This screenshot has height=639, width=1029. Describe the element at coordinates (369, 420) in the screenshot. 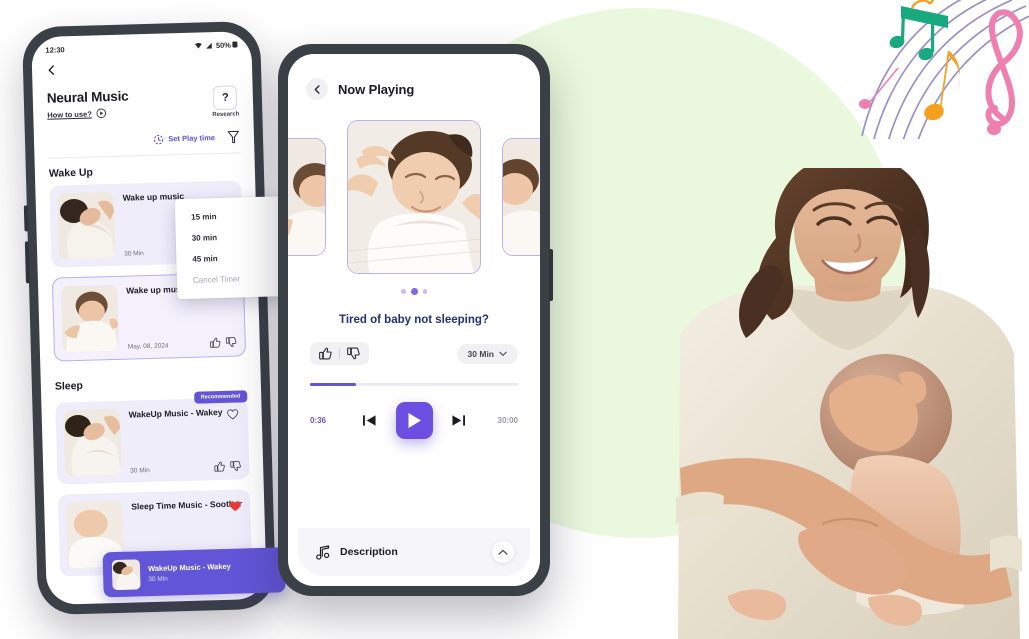

I see `skip-previous-icon` at that location.